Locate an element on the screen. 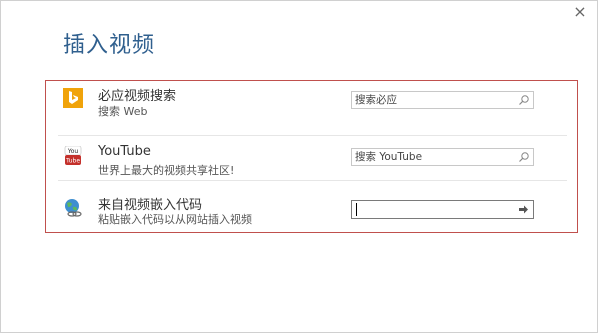  embed-code-field is located at coordinates (442, 209).